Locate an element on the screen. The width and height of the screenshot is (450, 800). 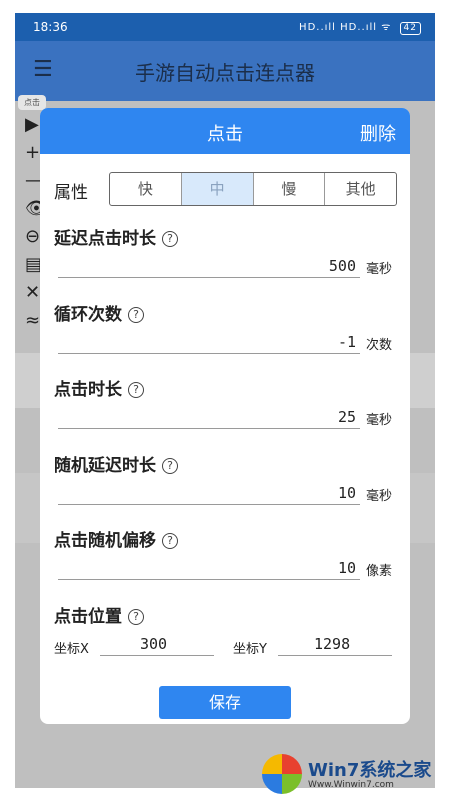
speed-selector: 快 中 慢 其他 is located at coordinates (253, 189).